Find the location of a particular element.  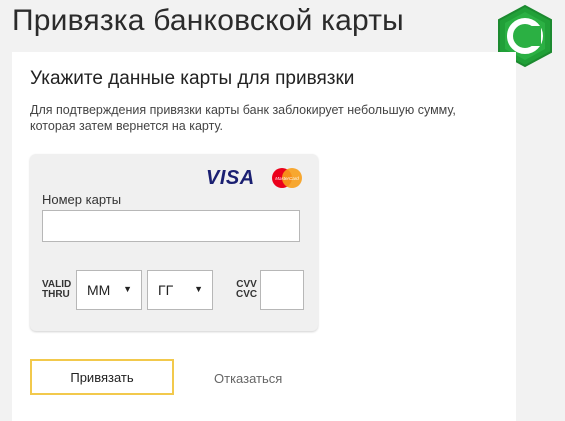

cvv-label-line2: CVC is located at coordinates (247, 294).